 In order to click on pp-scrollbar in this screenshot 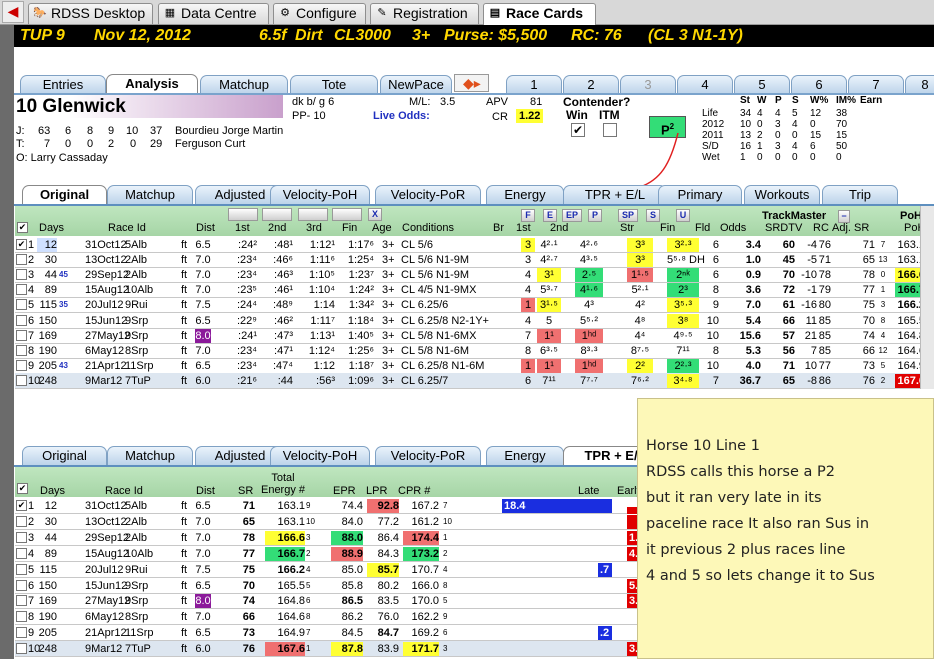, I will do `click(927, 297)`.